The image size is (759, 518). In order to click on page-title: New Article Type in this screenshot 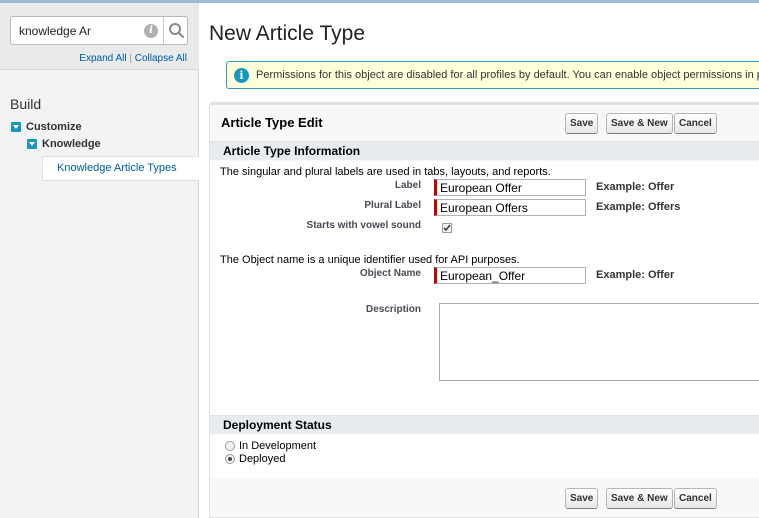, I will do `click(287, 33)`.